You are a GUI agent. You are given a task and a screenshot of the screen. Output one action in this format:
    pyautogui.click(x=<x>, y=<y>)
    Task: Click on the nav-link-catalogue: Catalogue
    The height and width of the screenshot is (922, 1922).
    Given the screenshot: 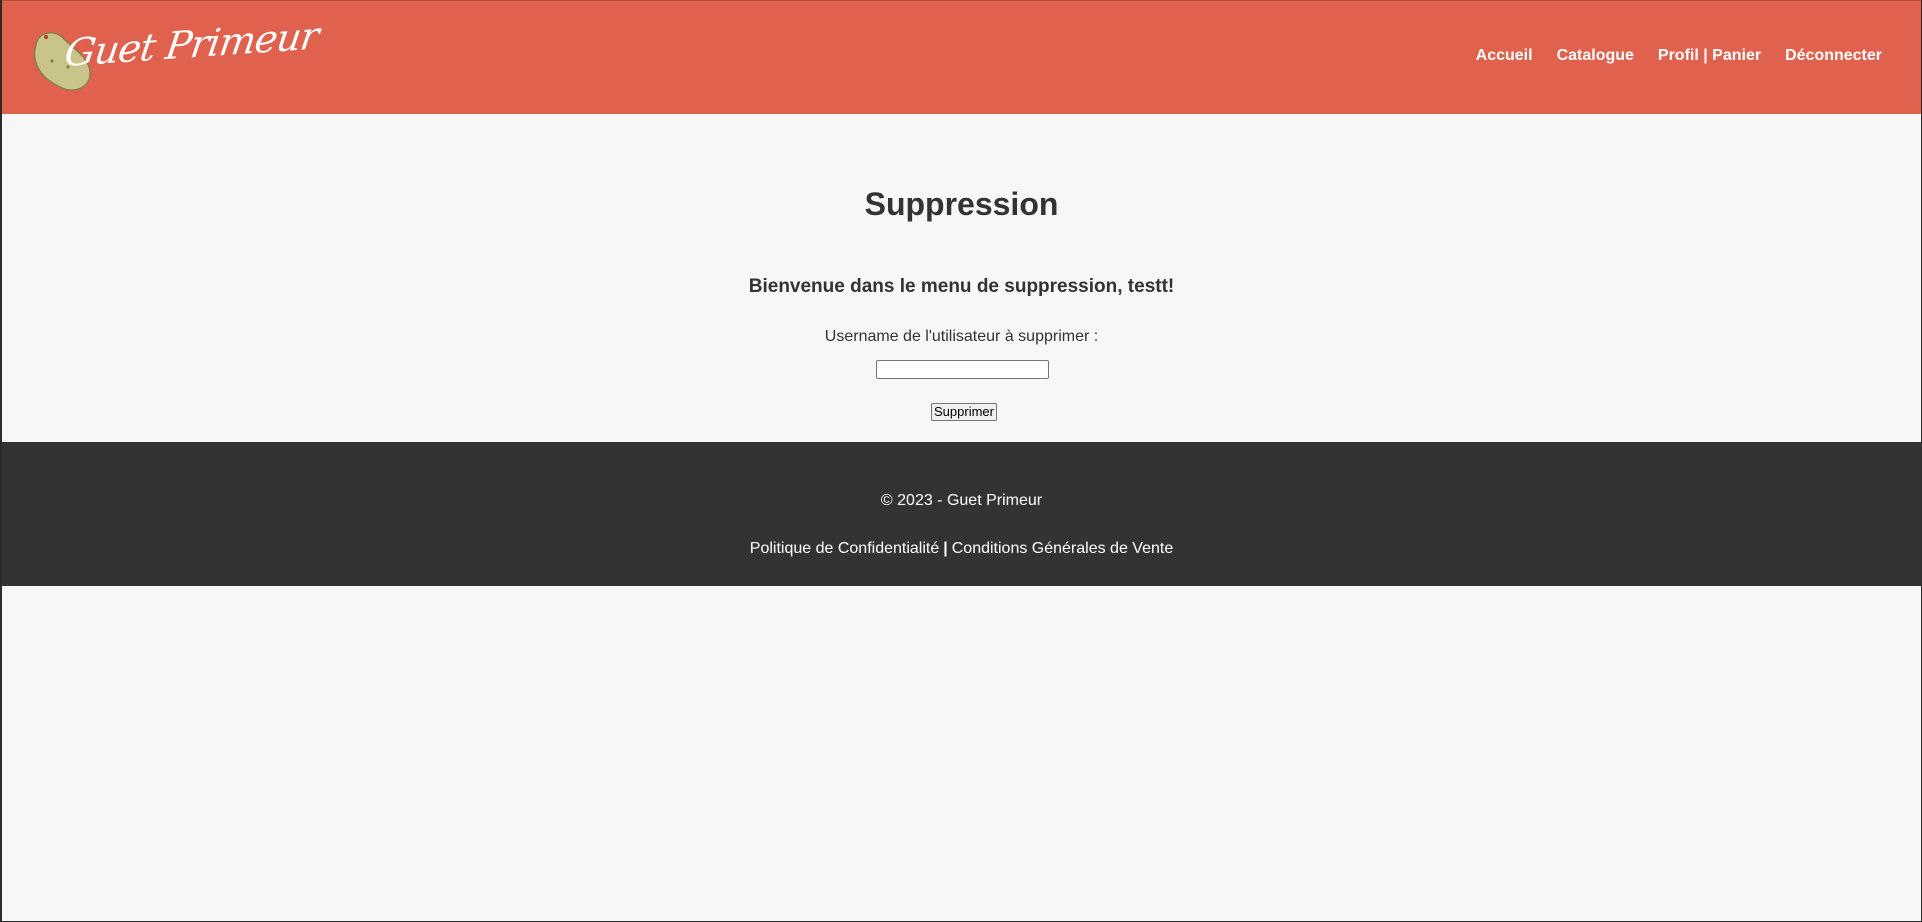 What is the action you would take?
    pyautogui.click(x=1595, y=56)
    